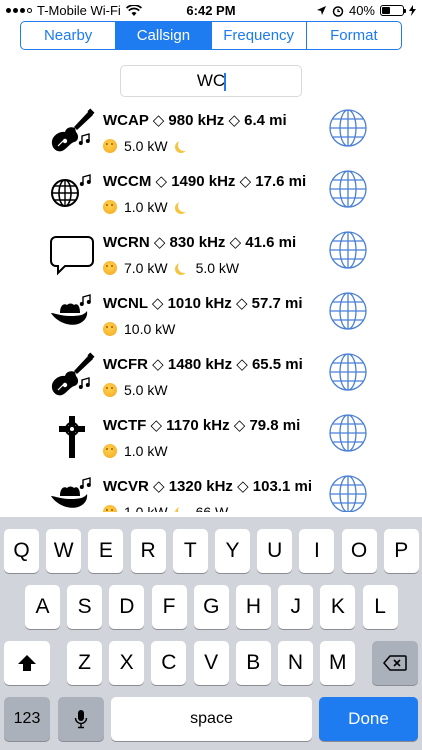 The width and height of the screenshot is (422, 750). What do you see at coordinates (205, 181) in the screenshot?
I see `station-title: WCCM ◇ 1490 kHz ◇ 17.6 mi` at bounding box center [205, 181].